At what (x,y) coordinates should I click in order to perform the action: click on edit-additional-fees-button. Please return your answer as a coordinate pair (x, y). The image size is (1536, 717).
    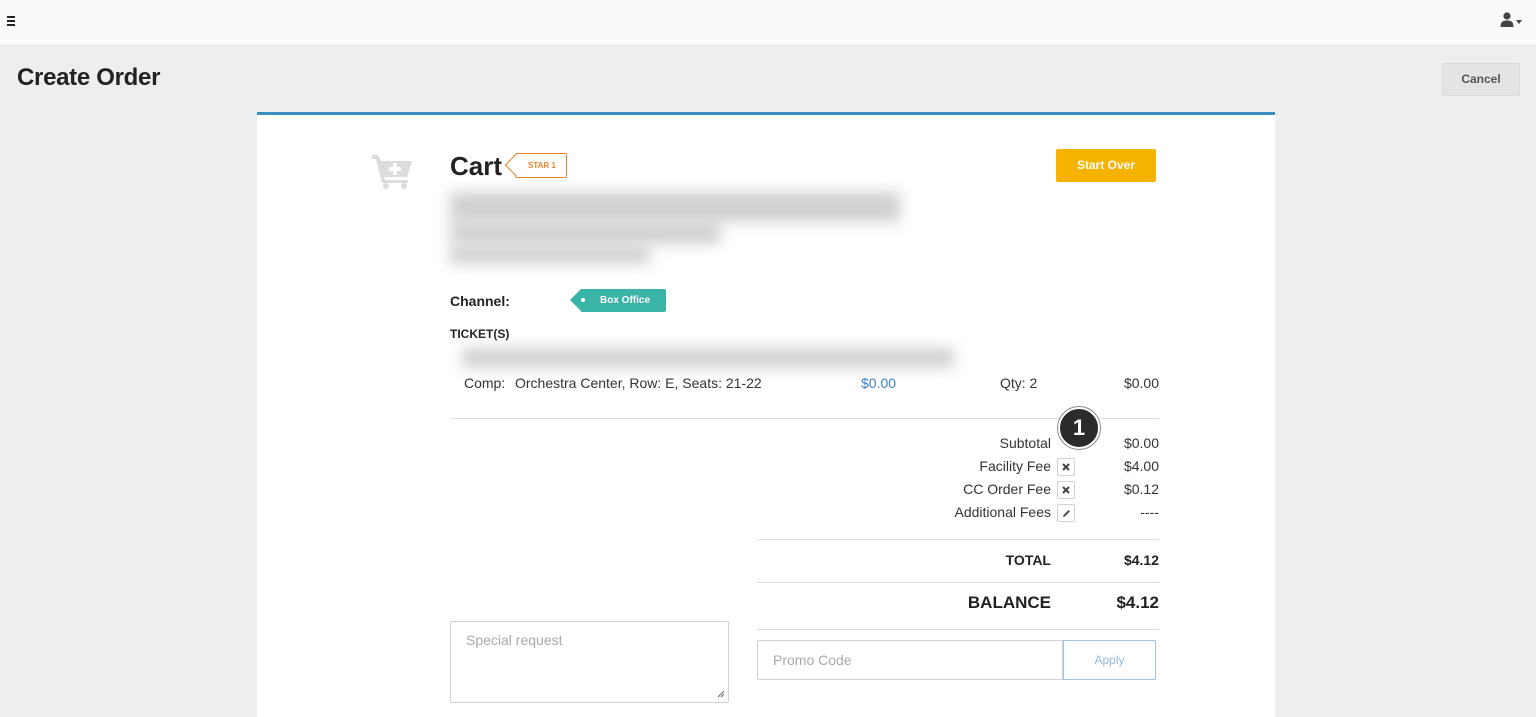
    Looking at the image, I should click on (1066, 513).